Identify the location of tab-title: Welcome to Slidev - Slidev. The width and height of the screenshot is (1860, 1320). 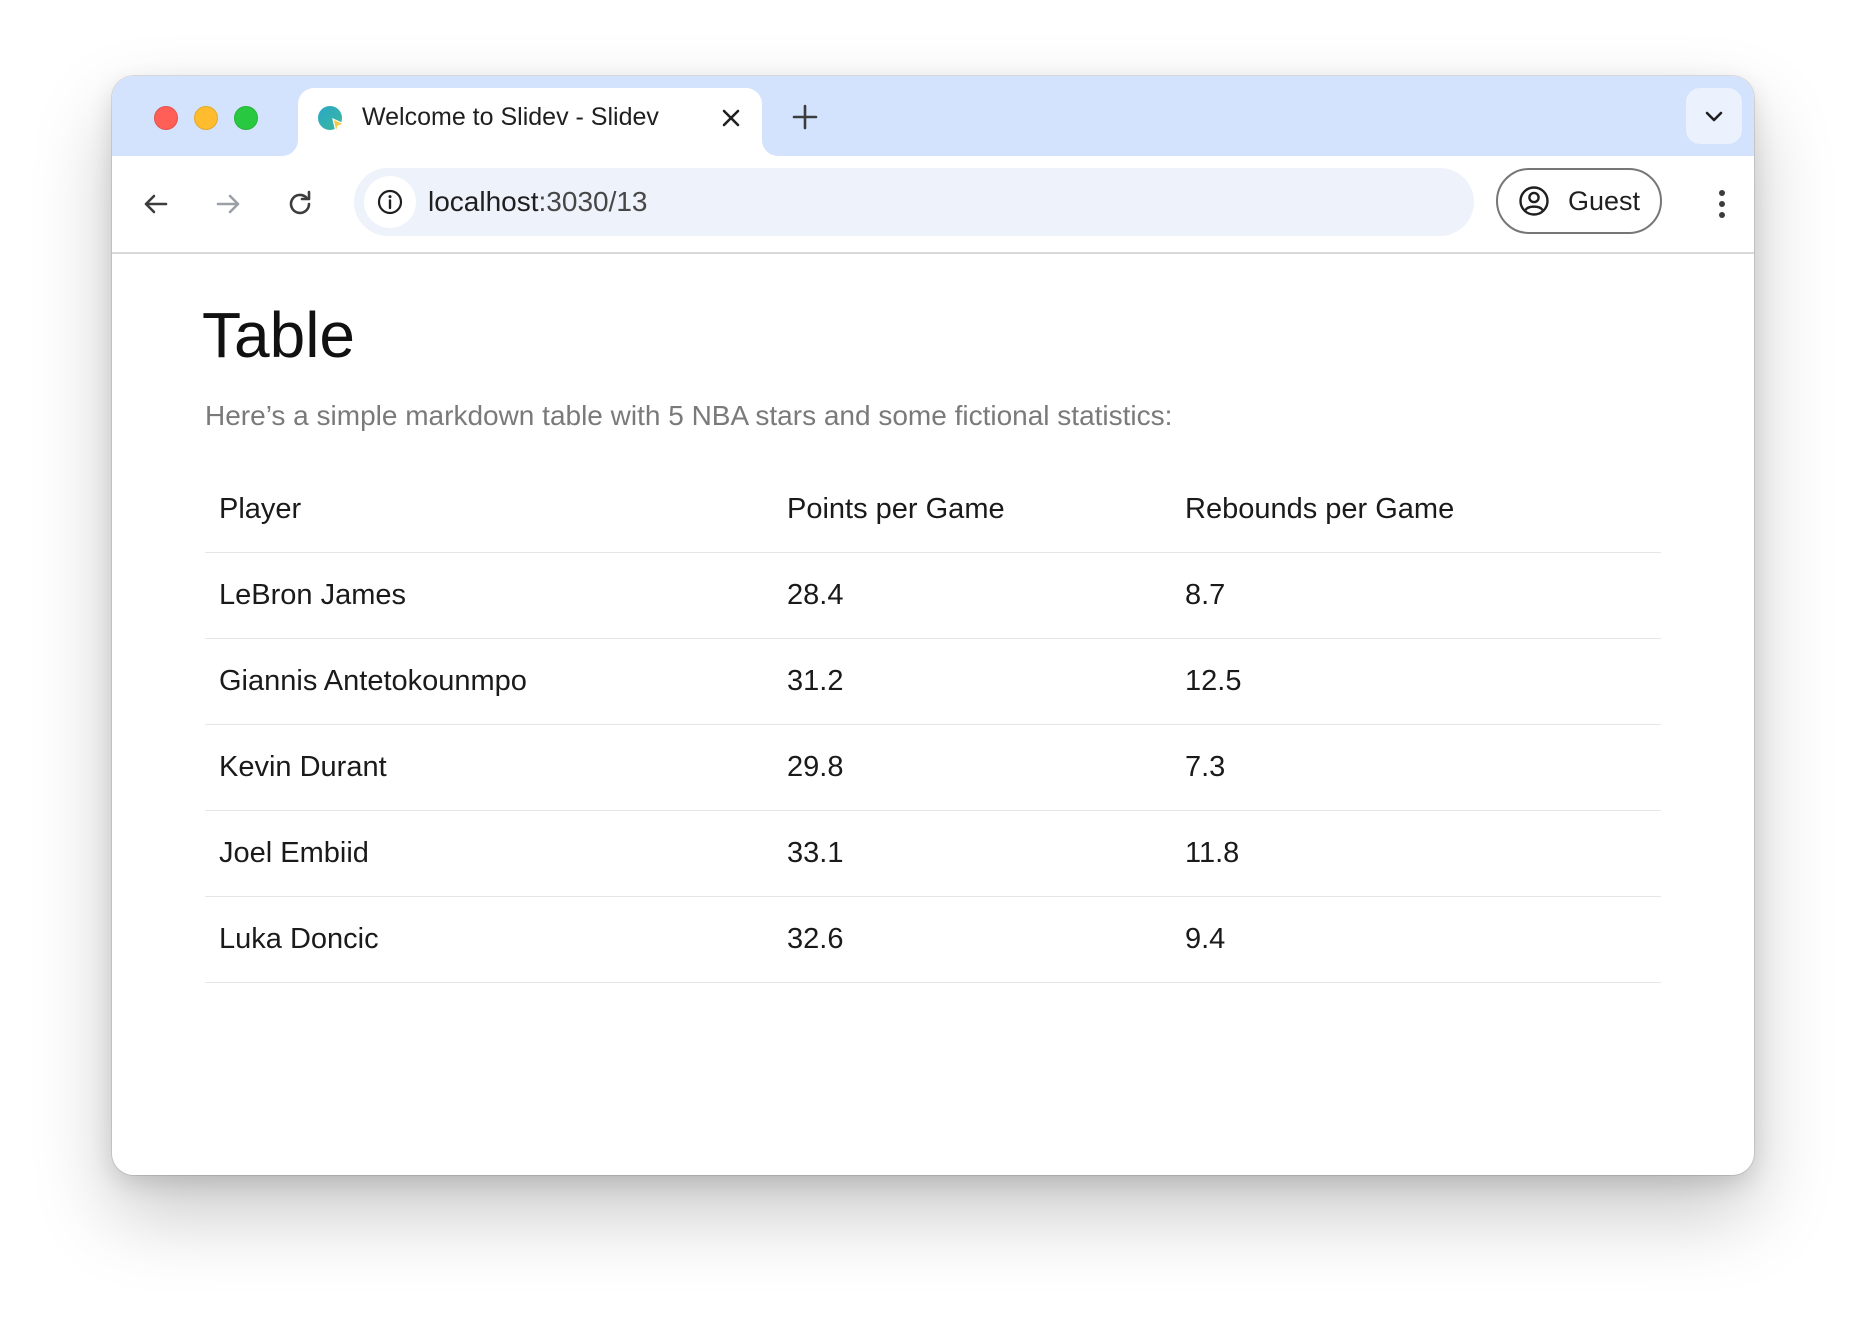
(510, 117).